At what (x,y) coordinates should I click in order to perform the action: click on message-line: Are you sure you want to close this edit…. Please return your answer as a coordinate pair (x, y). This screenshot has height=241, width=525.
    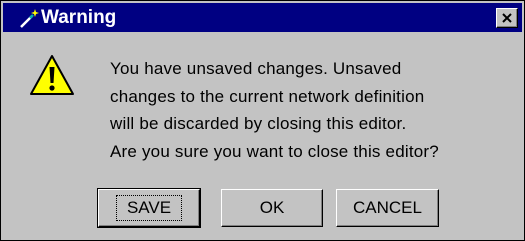
    Looking at the image, I should click on (274, 151).